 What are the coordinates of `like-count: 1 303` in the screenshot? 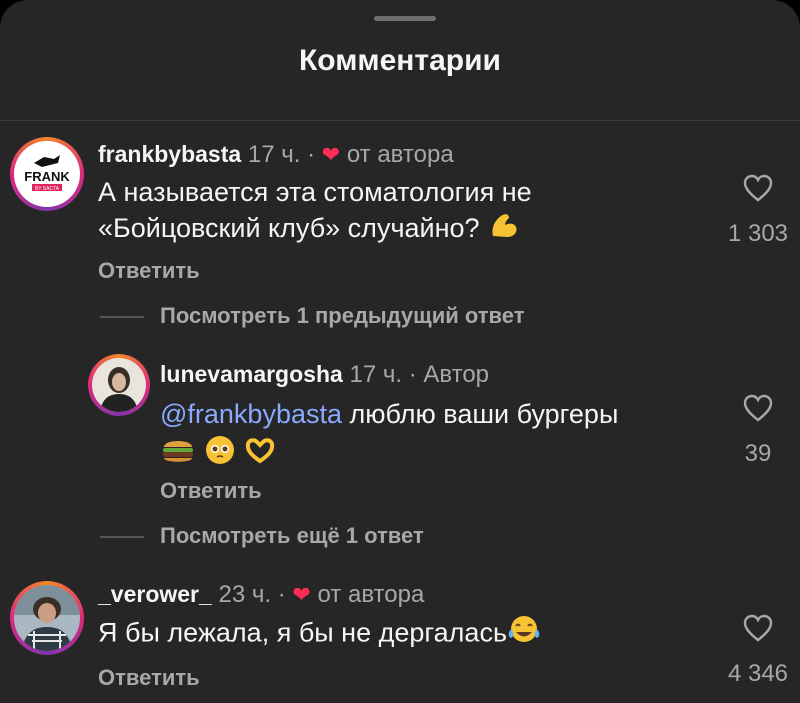 It's located at (758, 233).